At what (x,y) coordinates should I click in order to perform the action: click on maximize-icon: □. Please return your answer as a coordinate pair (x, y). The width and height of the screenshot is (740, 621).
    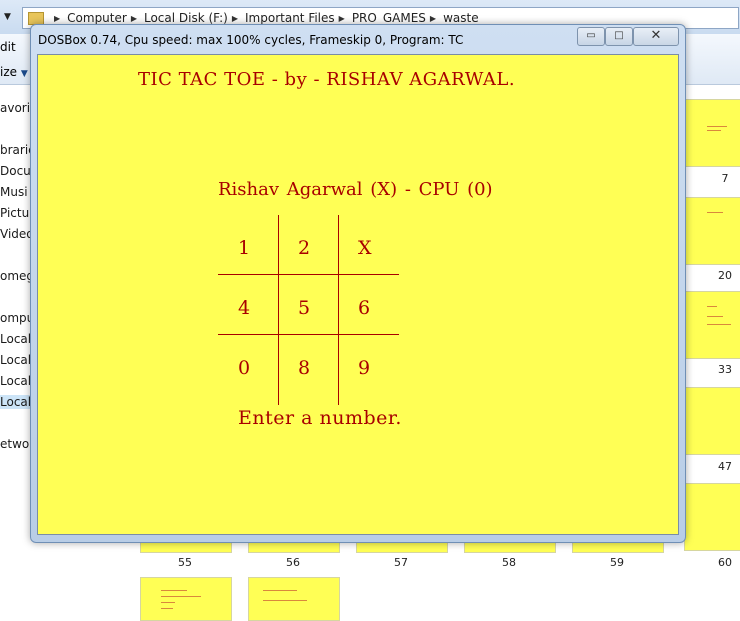
    Looking at the image, I should click on (619, 35).